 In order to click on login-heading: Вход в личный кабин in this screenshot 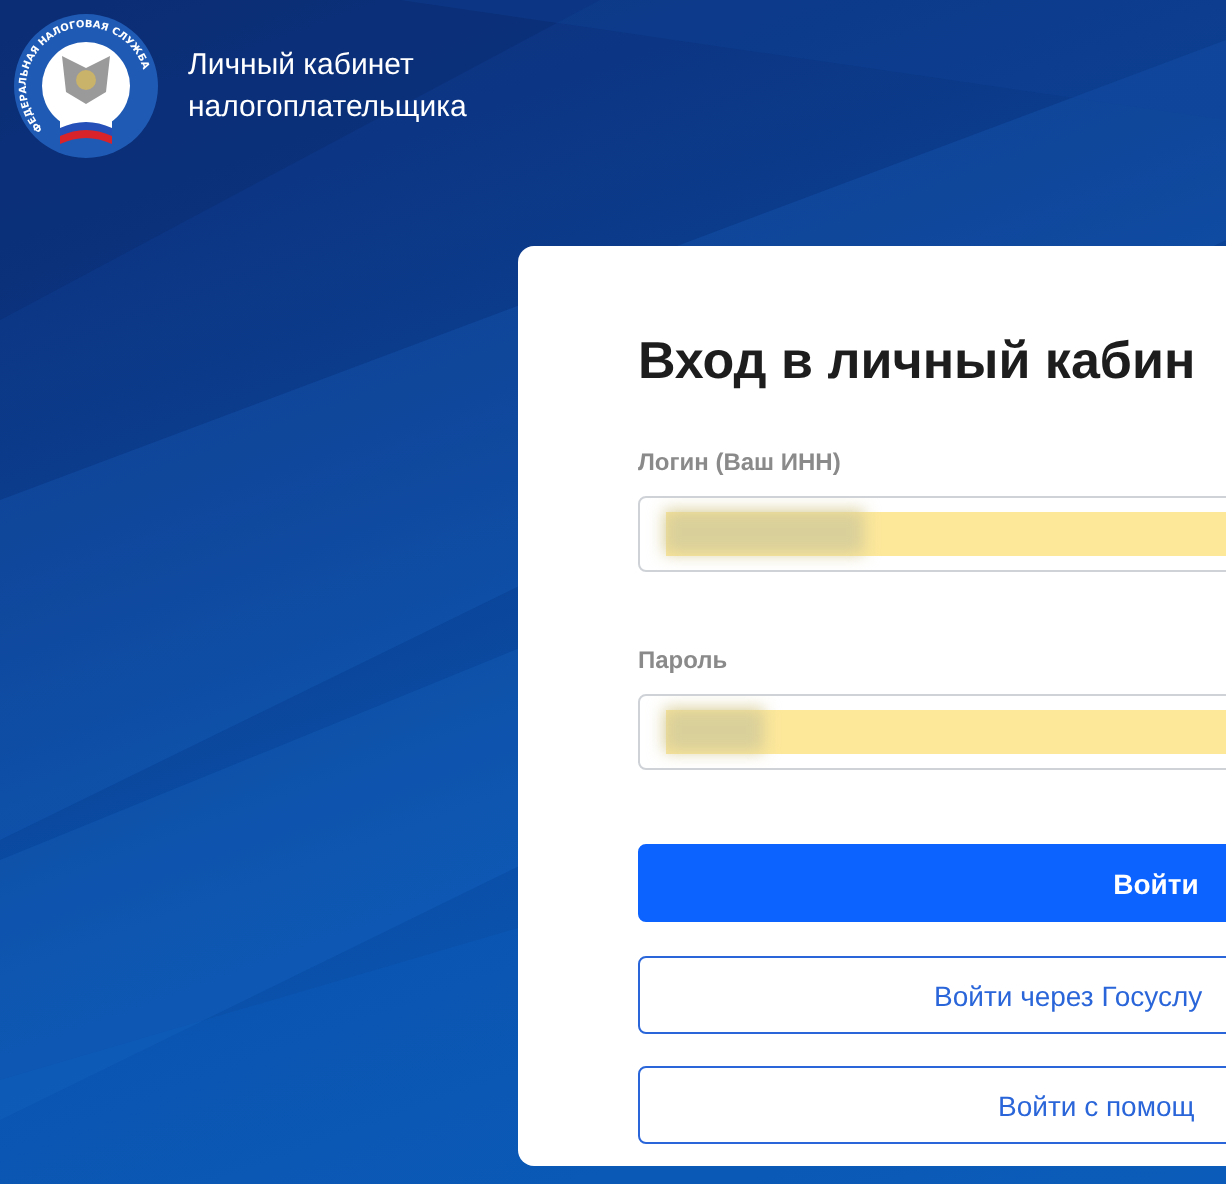, I will do `click(918, 361)`.